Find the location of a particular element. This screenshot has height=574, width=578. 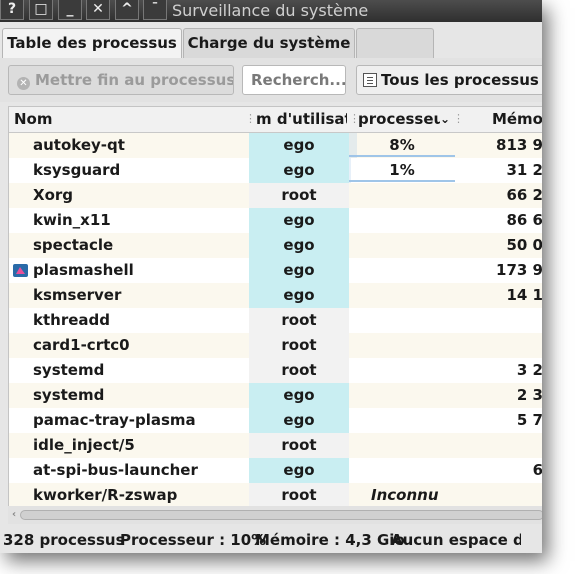

table-row: autokey-qt ego 8% 813 9 is located at coordinates (275, 145).